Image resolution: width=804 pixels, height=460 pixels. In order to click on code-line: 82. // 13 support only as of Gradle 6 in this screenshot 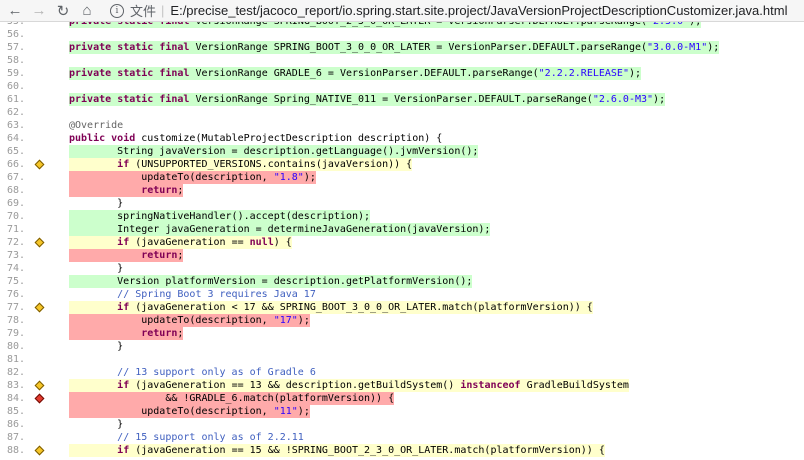, I will do `click(402, 372)`.